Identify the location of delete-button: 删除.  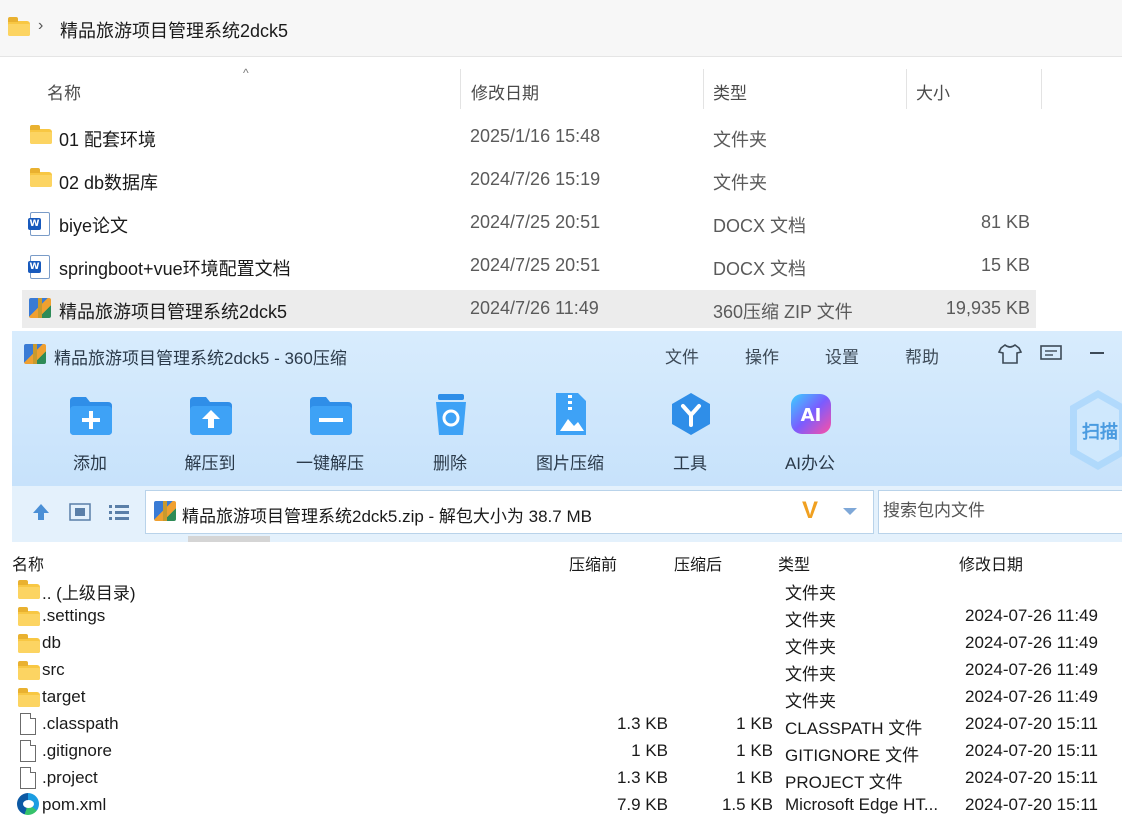
(450, 432).